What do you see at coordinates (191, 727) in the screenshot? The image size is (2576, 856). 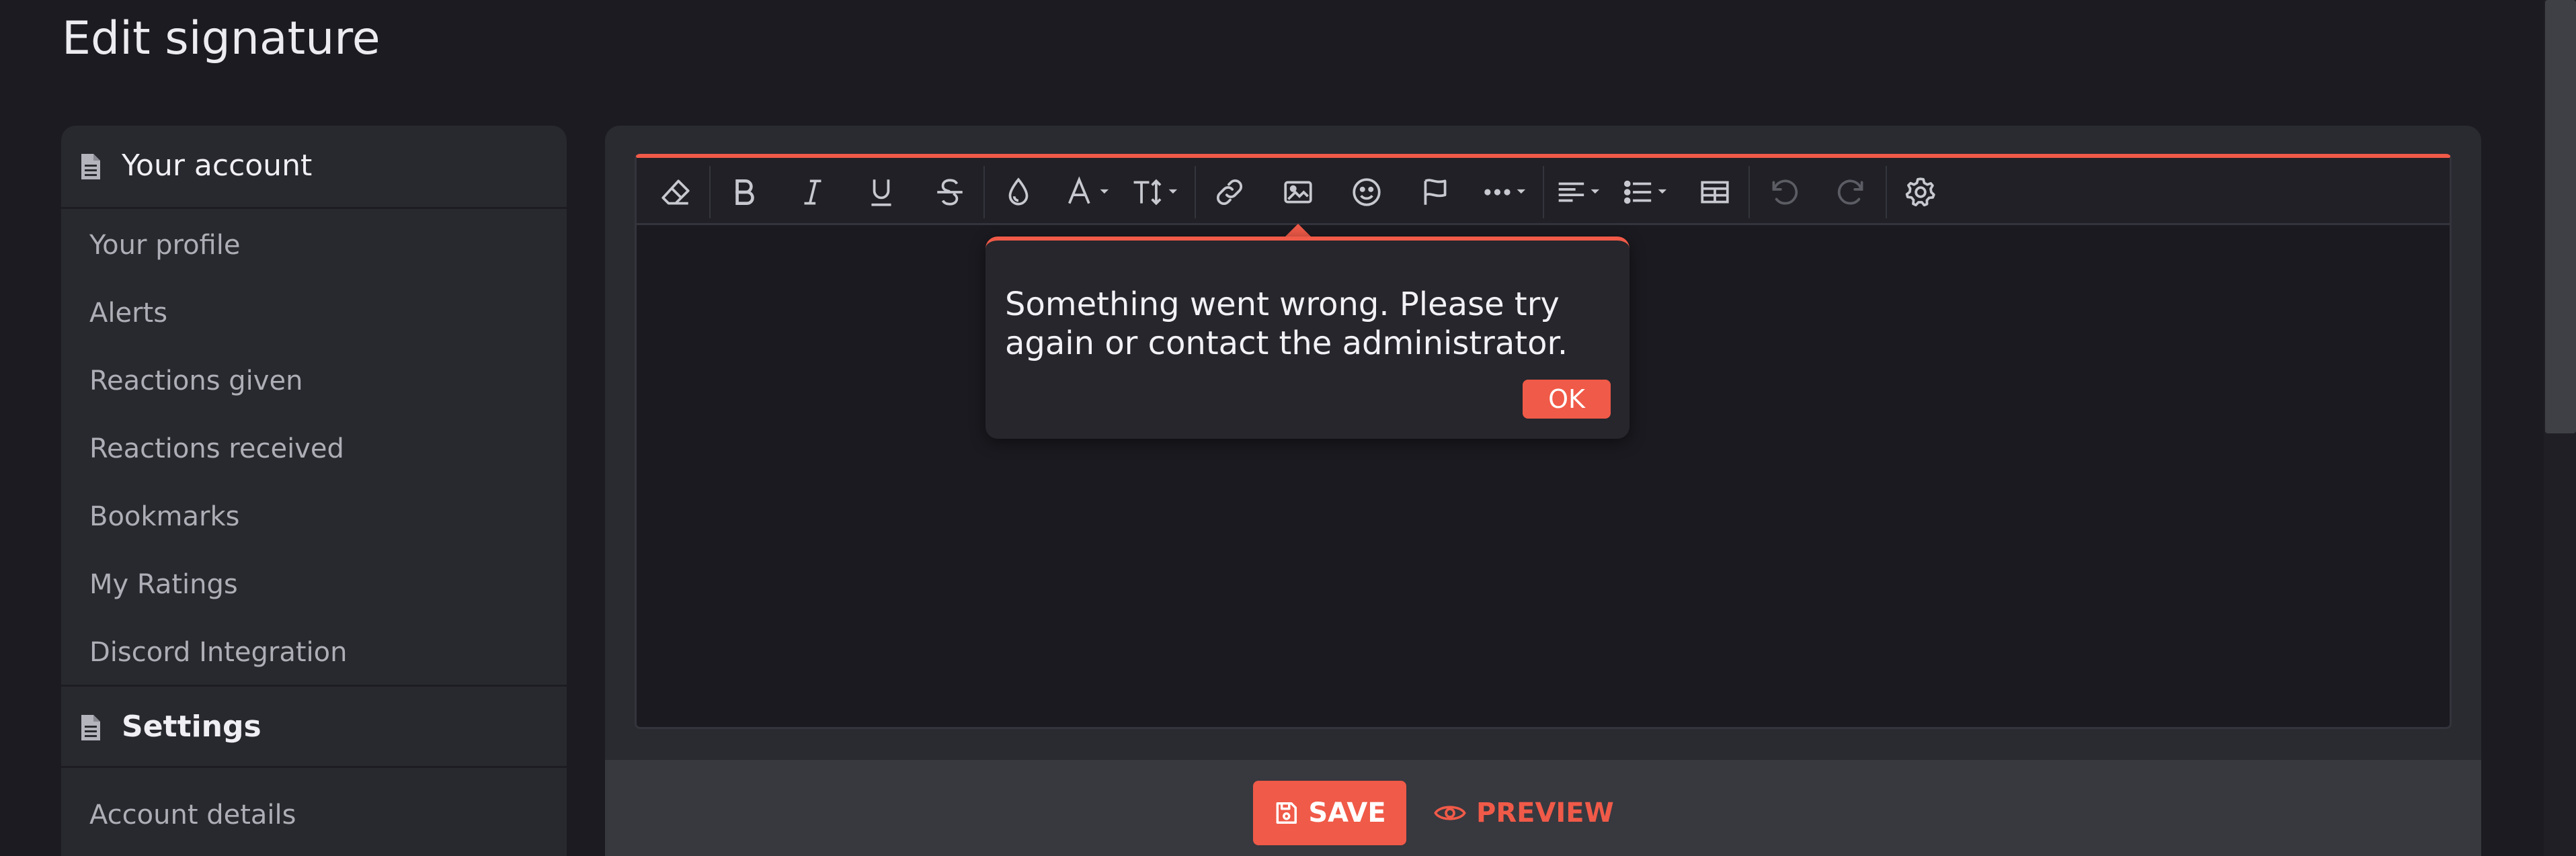 I see `sidebar-header-label: Settings` at bounding box center [191, 727].